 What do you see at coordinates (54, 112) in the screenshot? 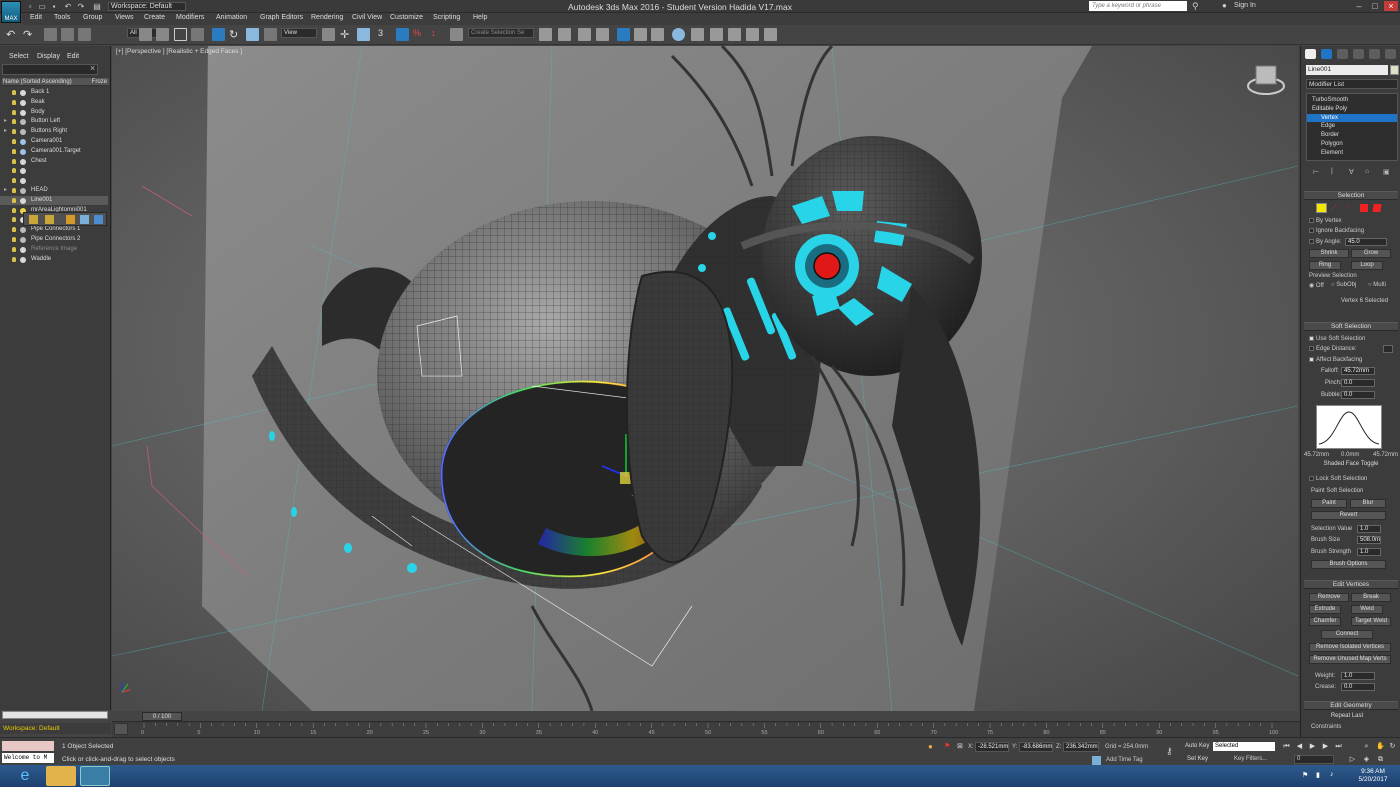
I see `scene-list-item: Body` at bounding box center [54, 112].